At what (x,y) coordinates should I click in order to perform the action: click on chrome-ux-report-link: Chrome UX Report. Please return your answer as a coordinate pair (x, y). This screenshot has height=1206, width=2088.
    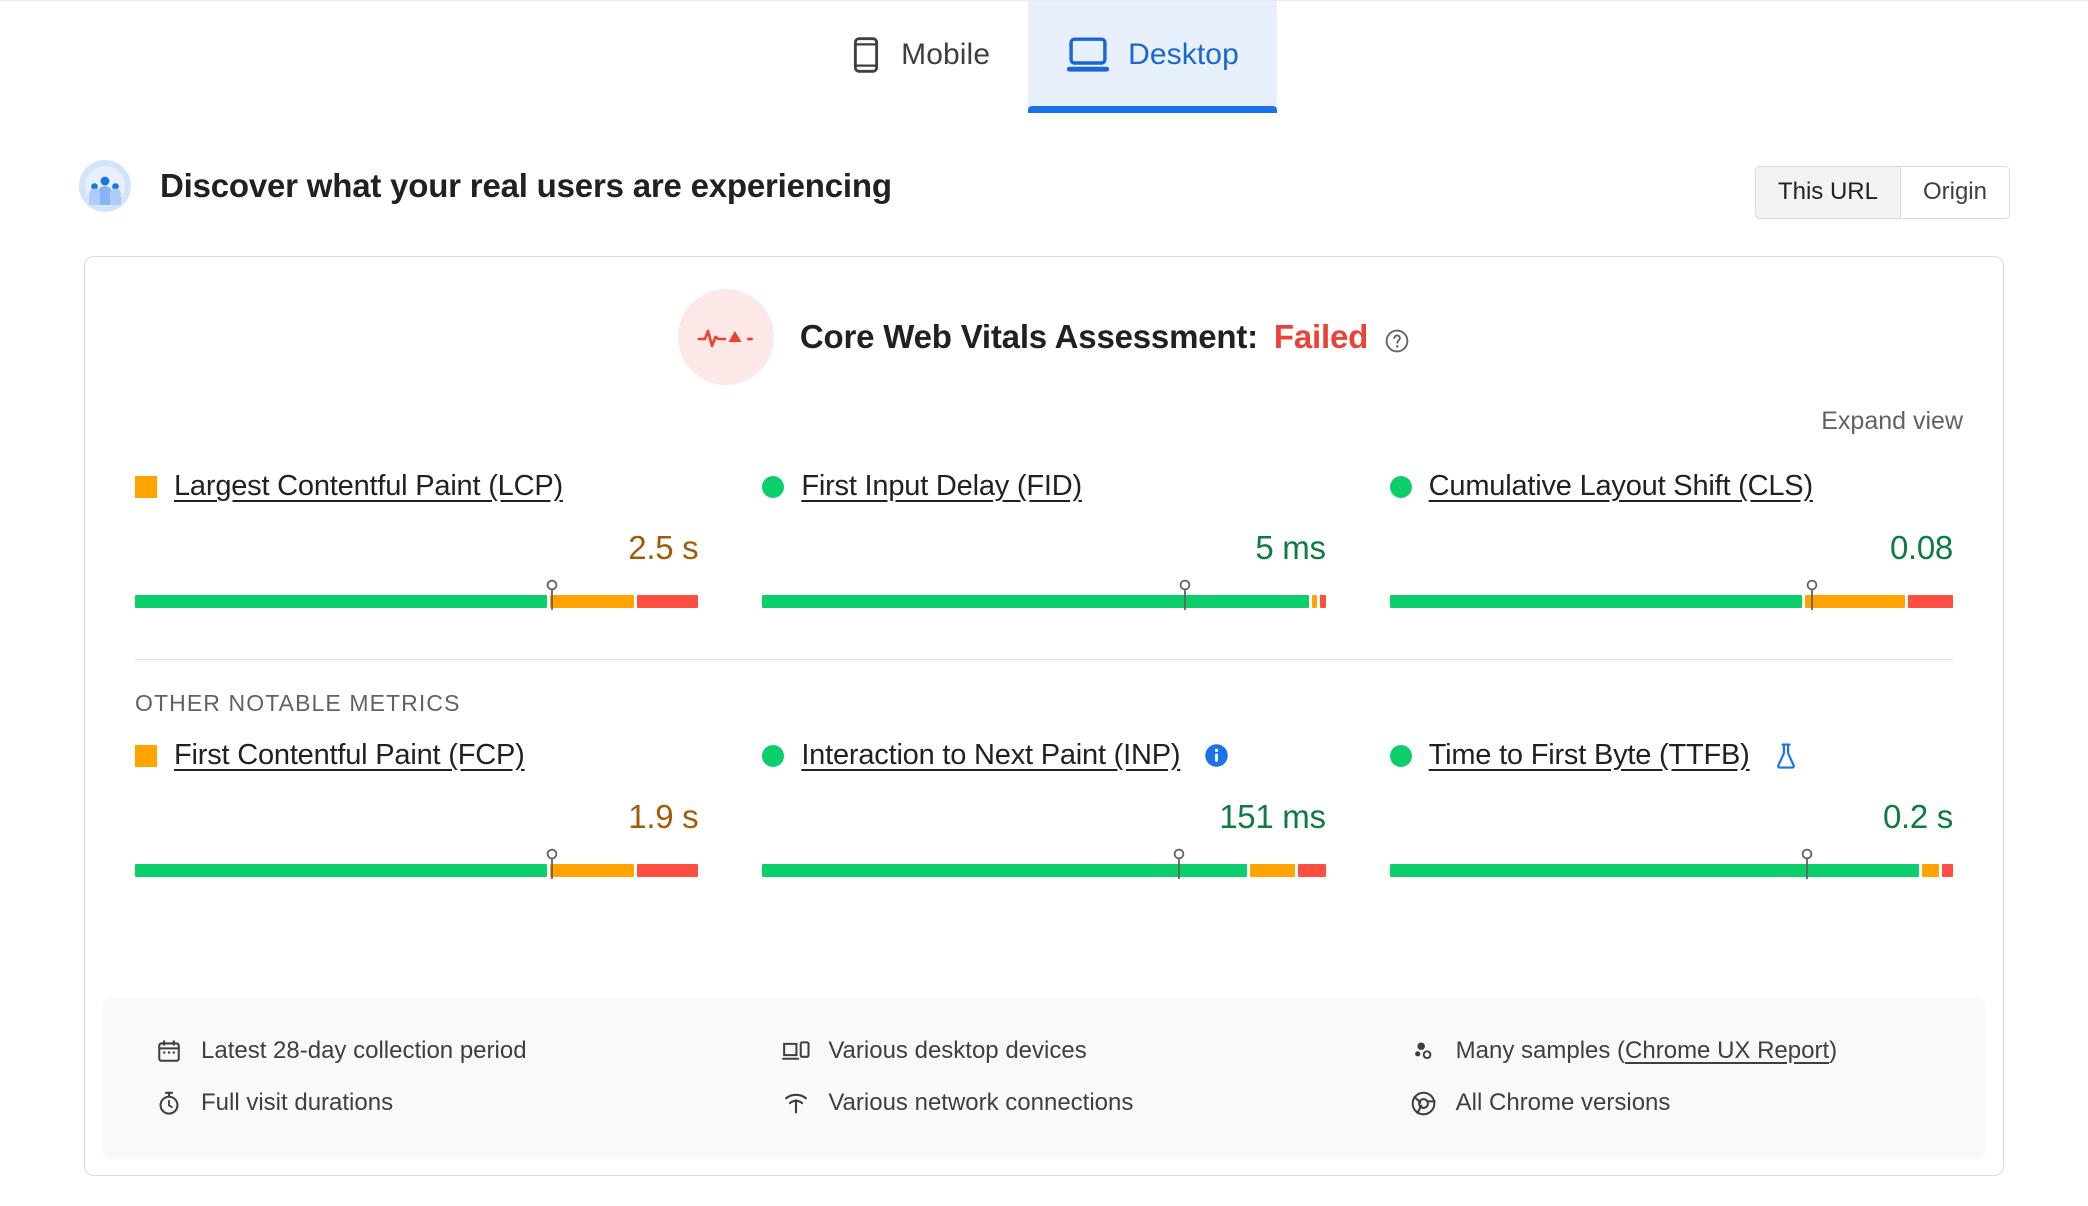
    Looking at the image, I should click on (1727, 1050).